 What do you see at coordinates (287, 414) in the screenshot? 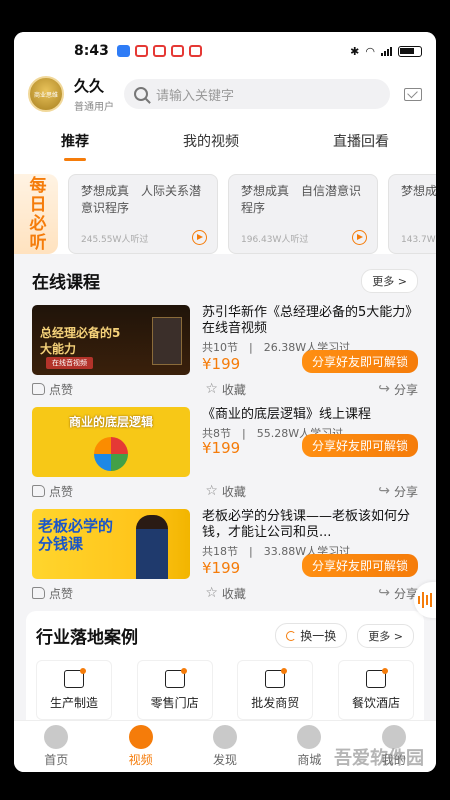
I see `course-title: 《商业的底层逻辑》线上课程` at bounding box center [287, 414].